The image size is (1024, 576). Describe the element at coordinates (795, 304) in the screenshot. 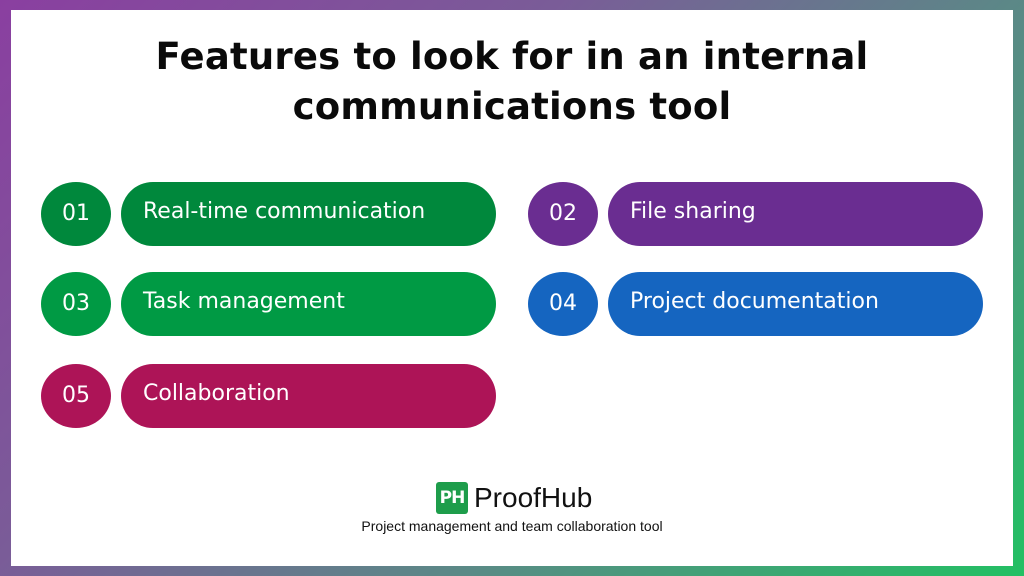

I see `feature-label: Project documentation` at that location.